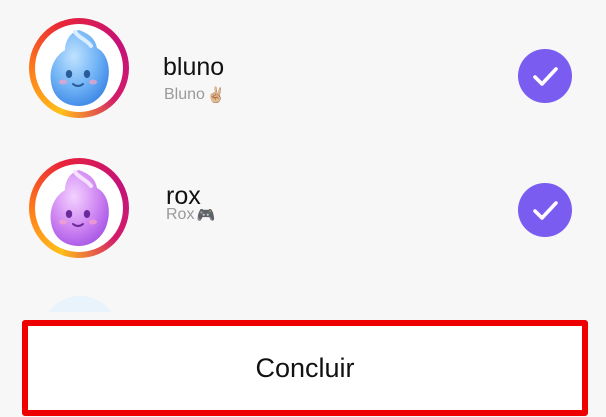  What do you see at coordinates (206, 215) in the screenshot?
I see `game-controller-emoji-icon: 🎮` at bounding box center [206, 215].